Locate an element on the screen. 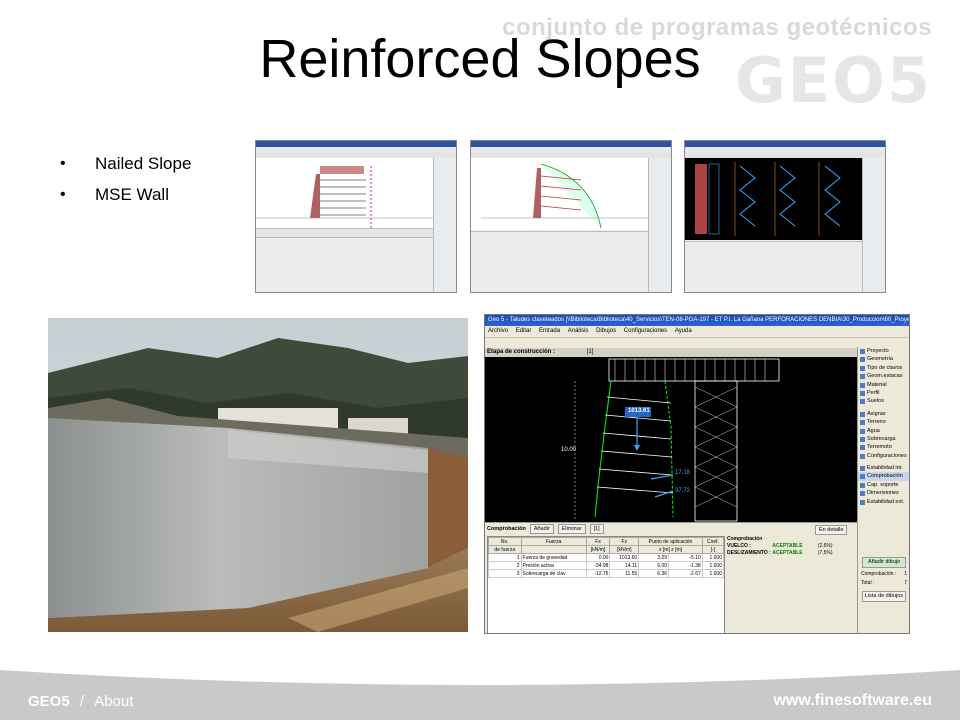 Image resolution: width=960 pixels, height=720 pixels. stage-value: [1] is located at coordinates (590, 352).